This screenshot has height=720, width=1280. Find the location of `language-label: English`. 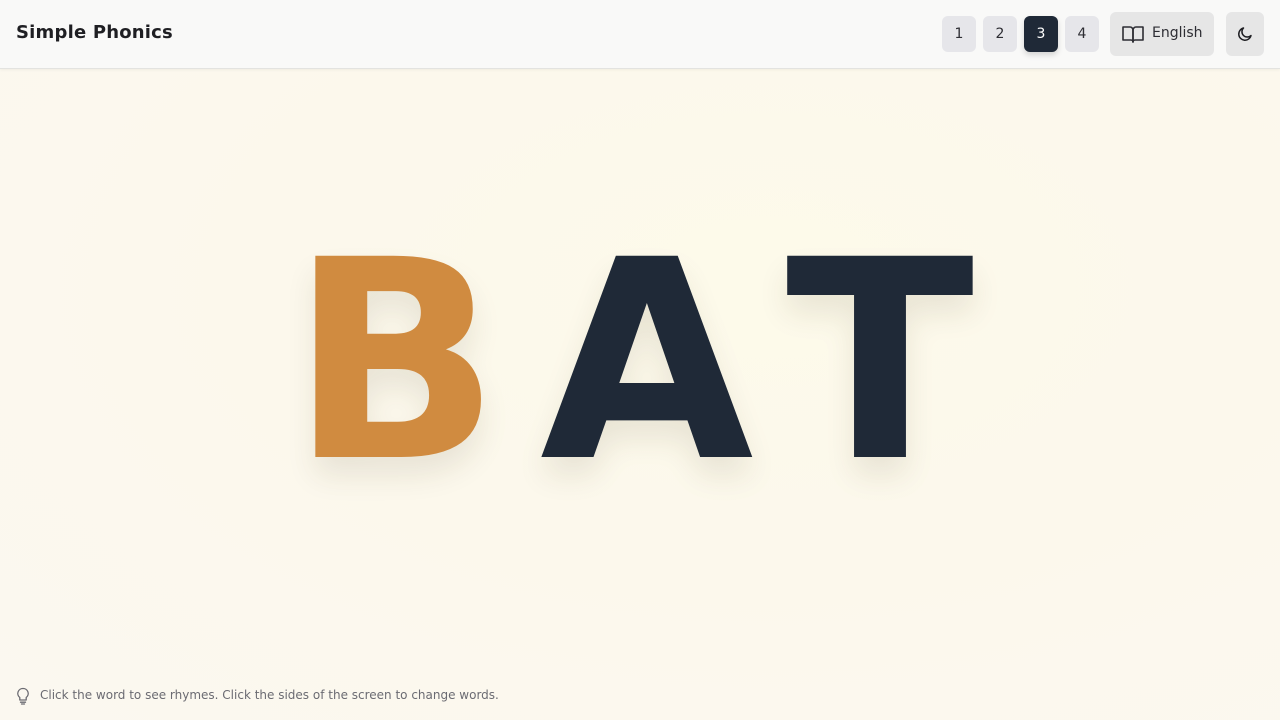

language-label: English is located at coordinates (1177, 33).